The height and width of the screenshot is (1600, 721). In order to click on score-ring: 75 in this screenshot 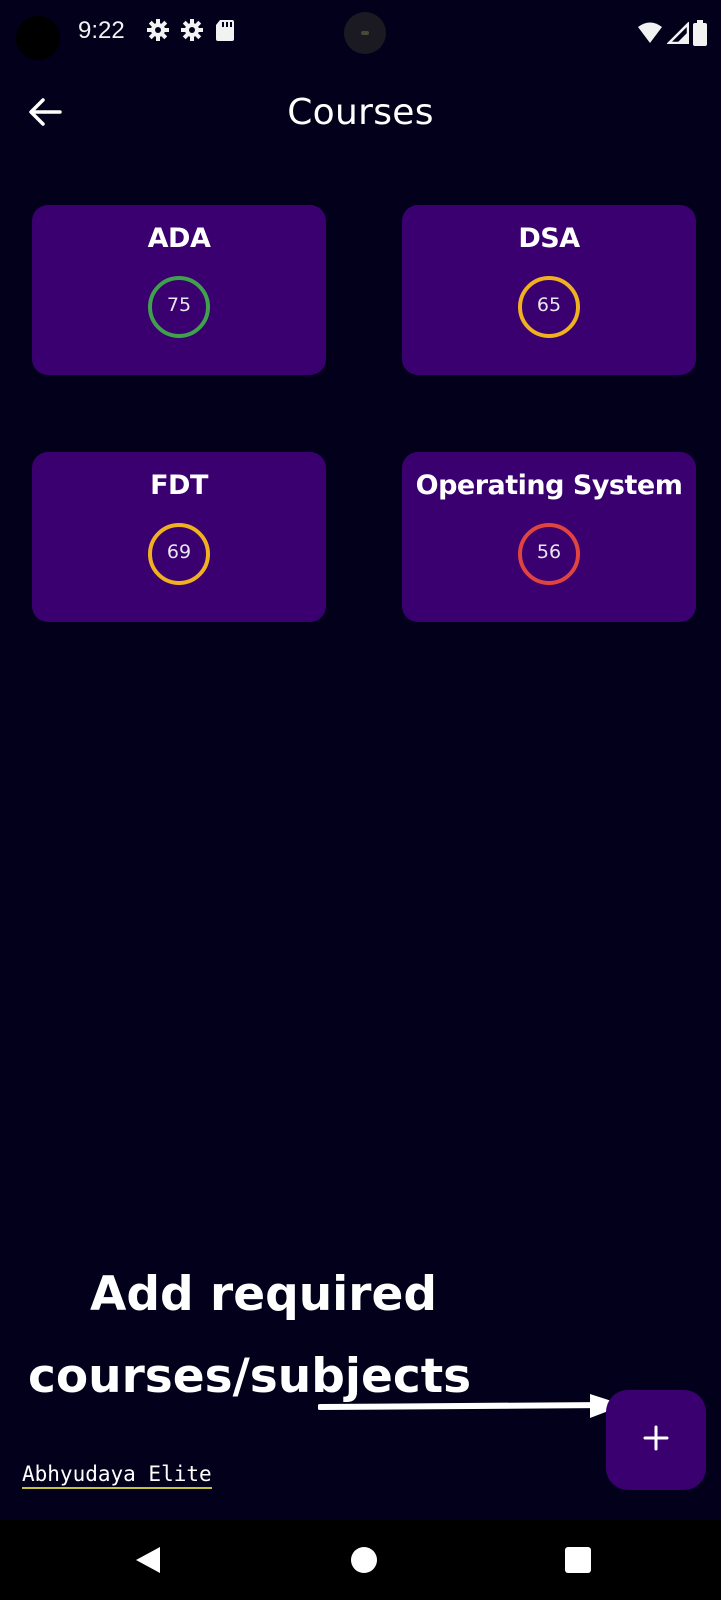, I will do `click(179, 307)`.